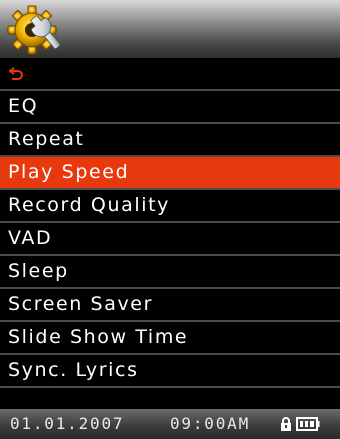  Describe the element at coordinates (67, 423) in the screenshot. I see `date-display: 01.01.2007` at that location.